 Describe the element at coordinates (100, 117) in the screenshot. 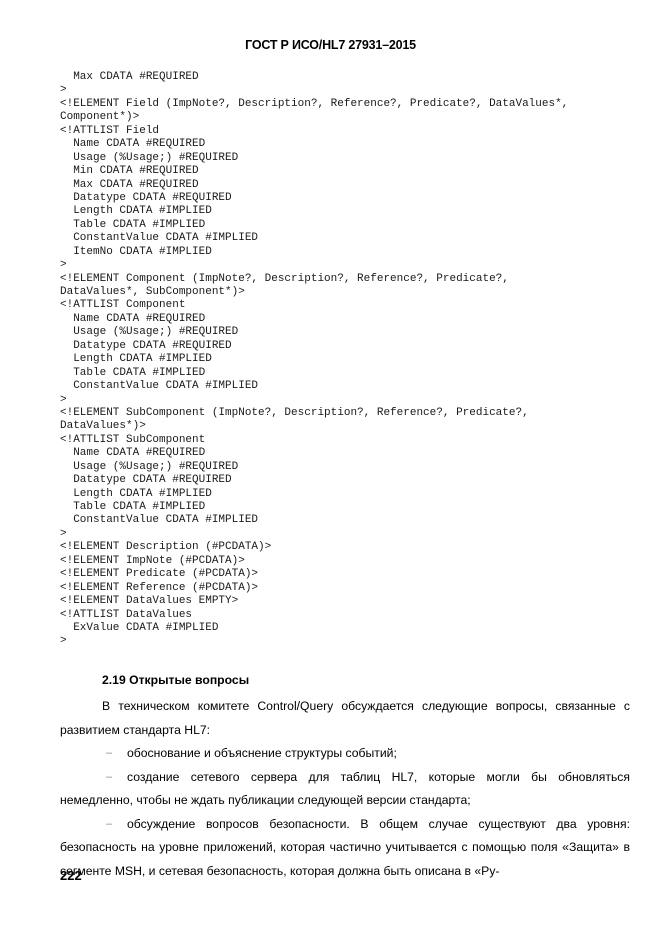

I see `code-line: Component*)>` at that location.